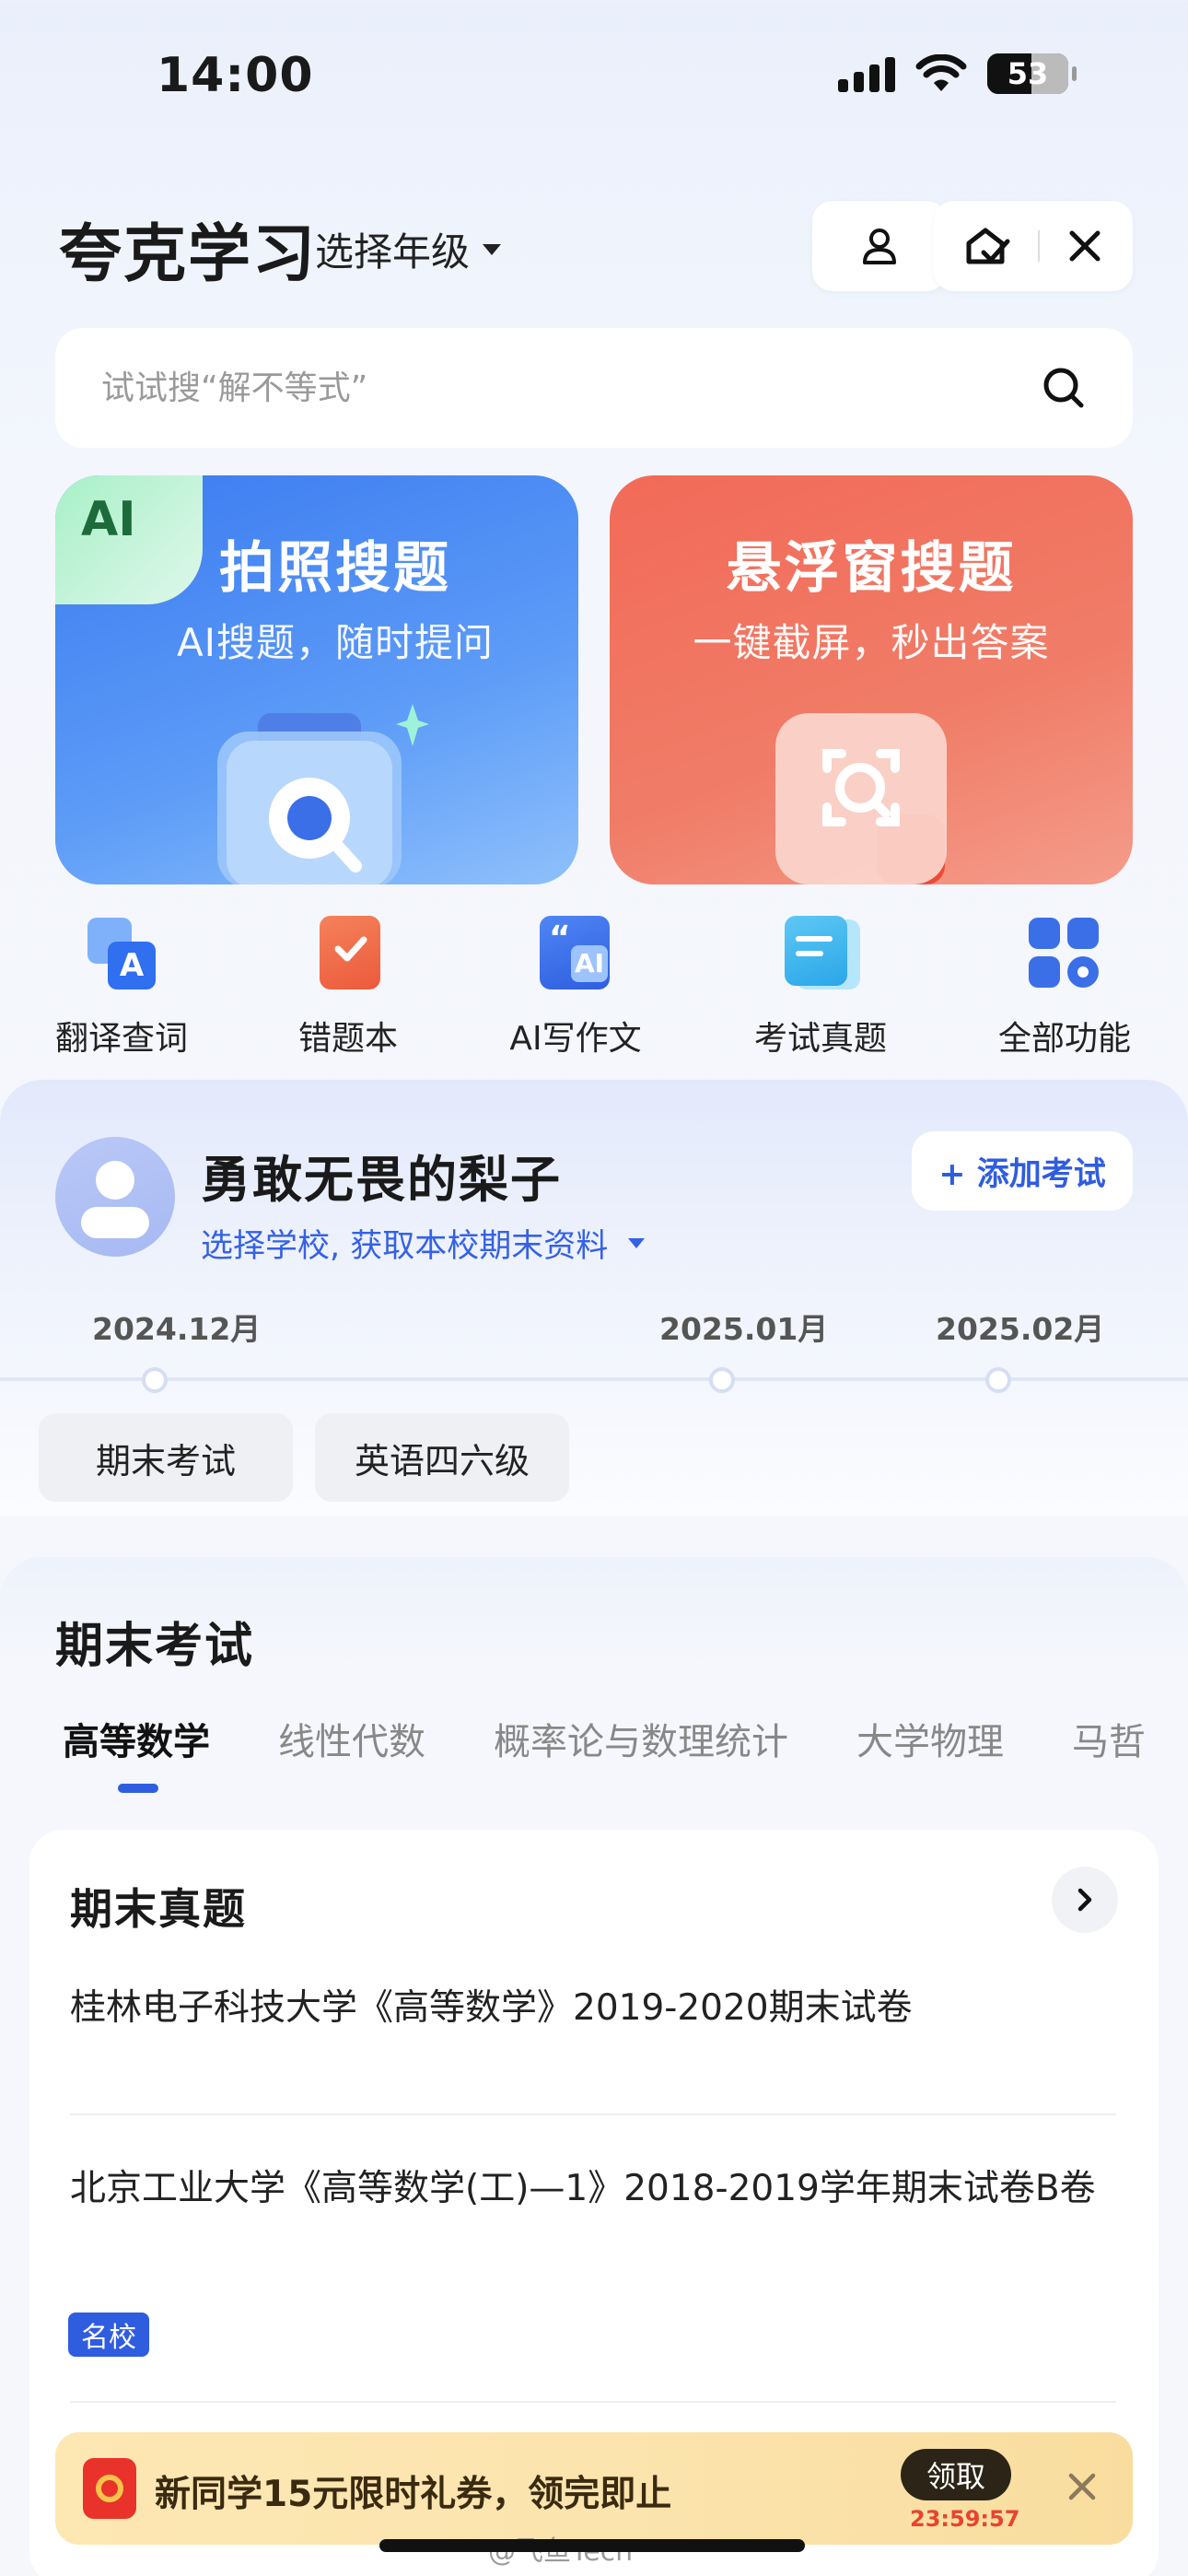 This screenshot has width=1188, height=2576. I want to click on tool-all-functions: 全部功能, so click(1064, 988).